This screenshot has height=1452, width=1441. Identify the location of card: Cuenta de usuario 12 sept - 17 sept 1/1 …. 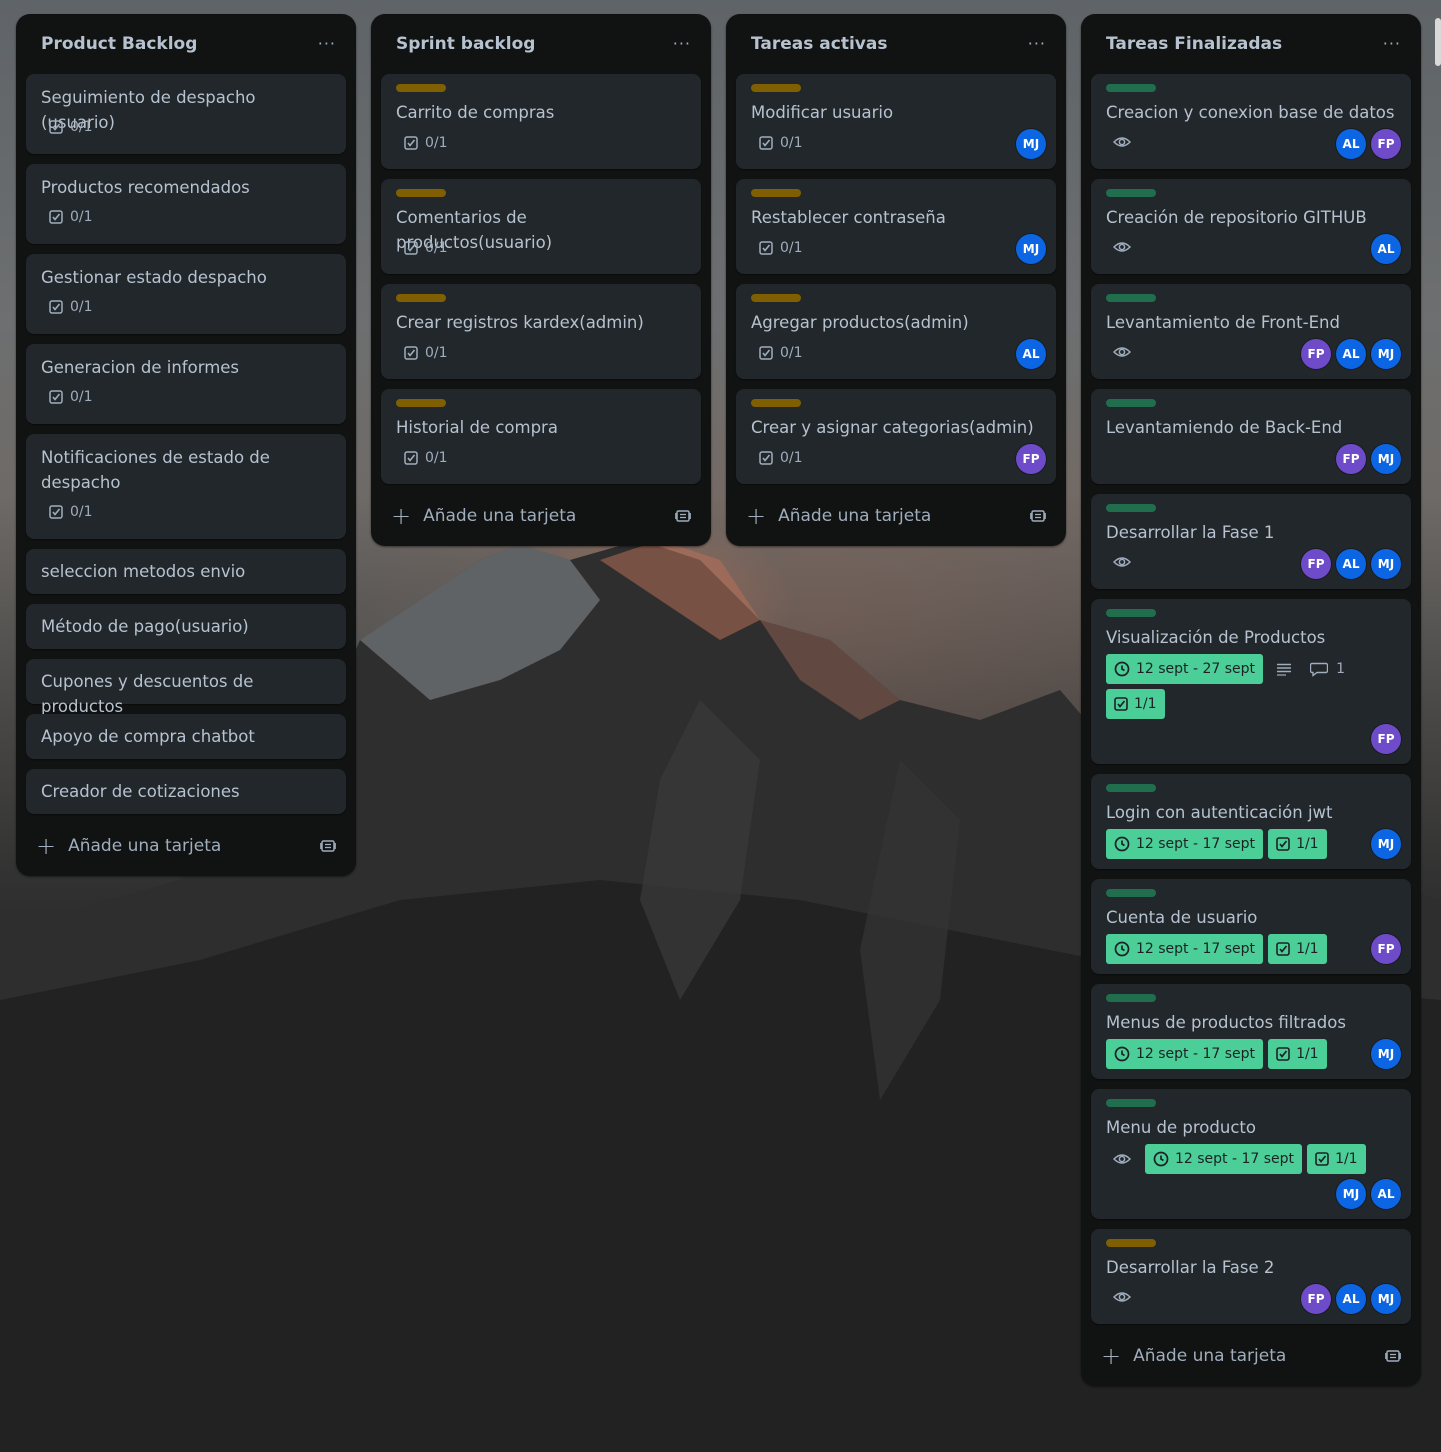
(1251, 926).